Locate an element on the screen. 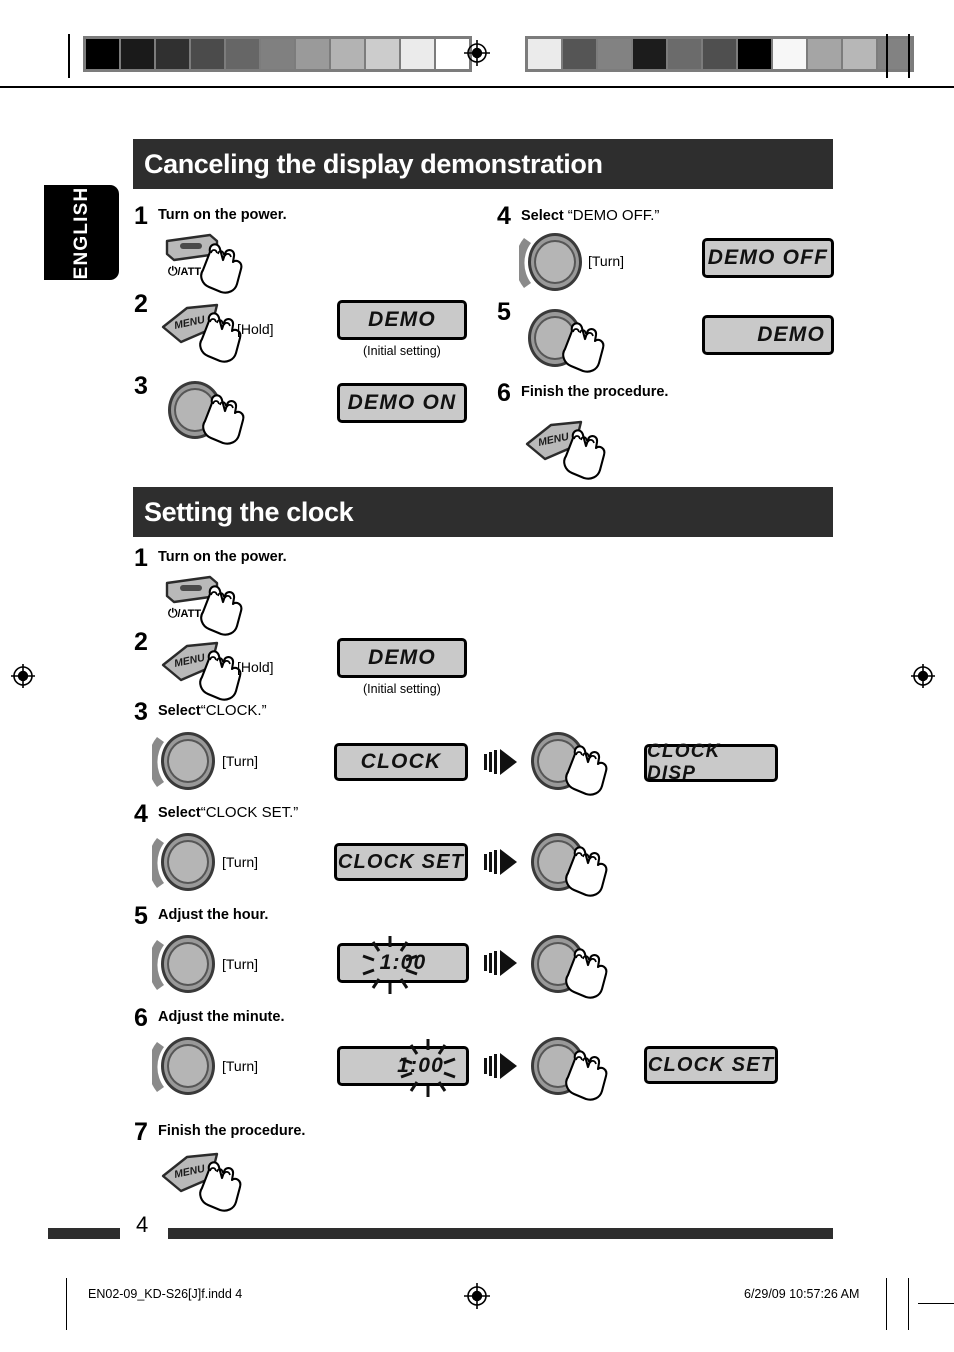 The width and height of the screenshot is (954, 1352). section-header-demo: Canceling the display demonstration is located at coordinates (483, 164).